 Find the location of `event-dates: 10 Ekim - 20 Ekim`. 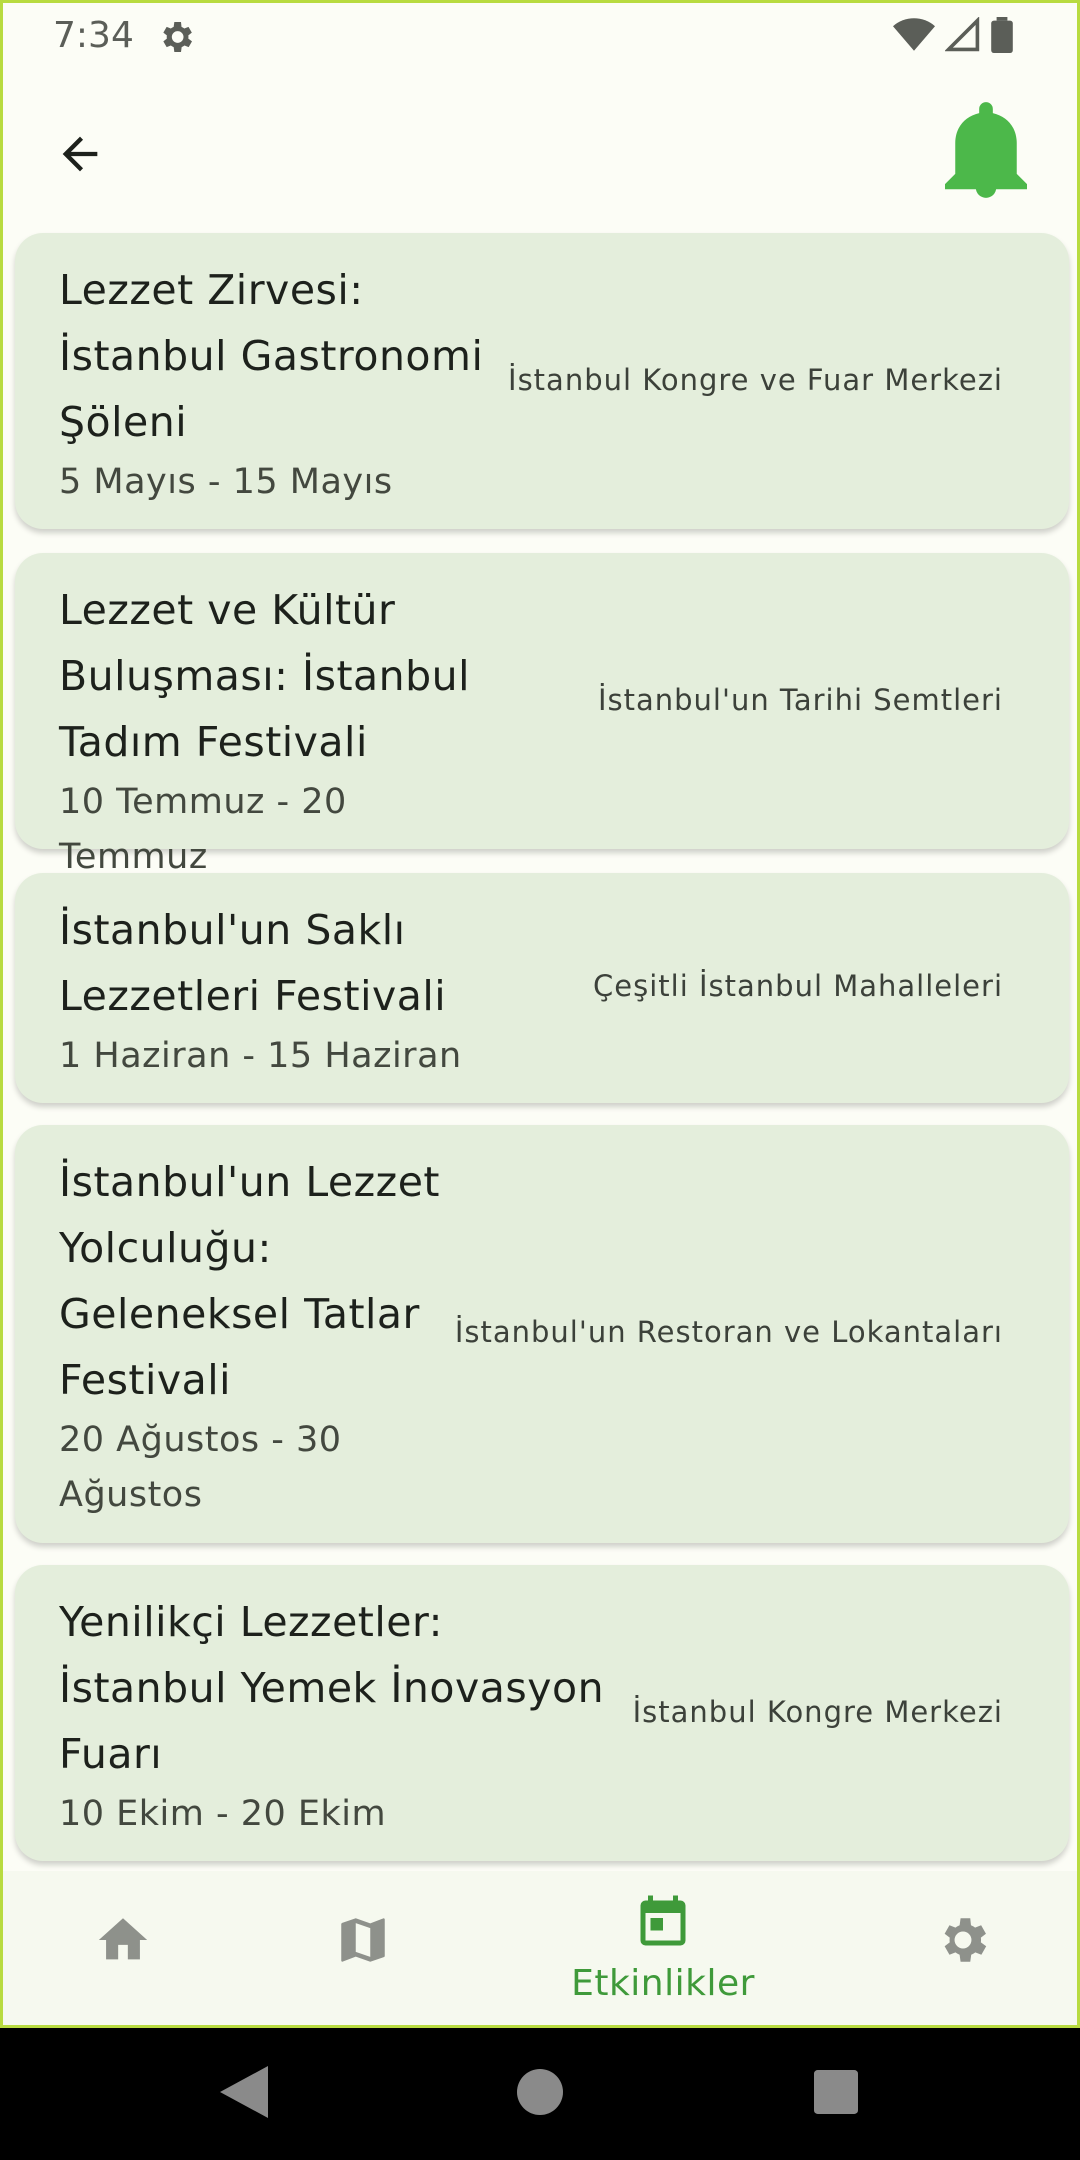

event-dates: 10 Ekim - 20 Ekim is located at coordinates (223, 1814).